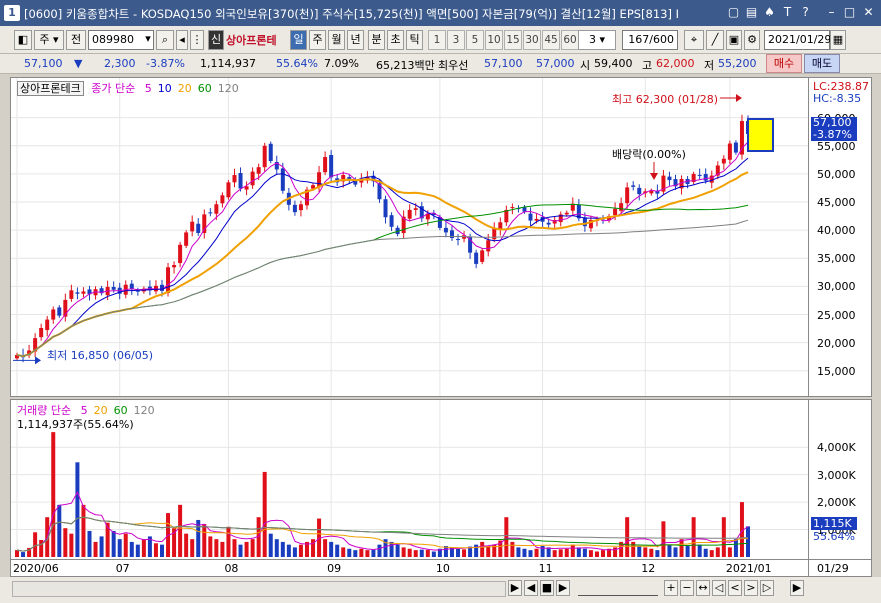 This screenshot has width=881, height=603. I want to click on minute-option-10: 10, so click(494, 40).